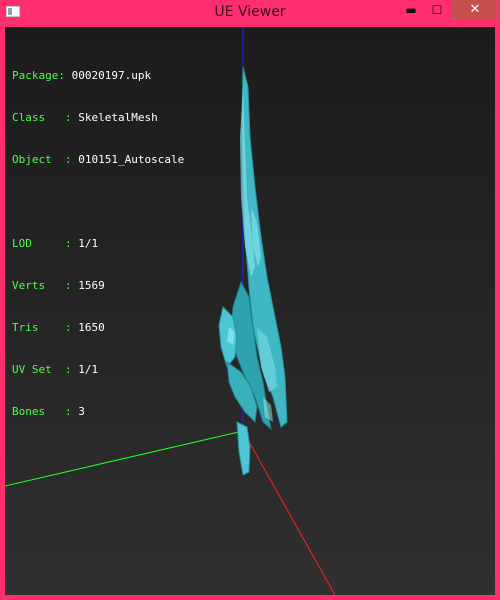 This screenshot has height=600, width=500. I want to click on info-row-tris: Tris : 1650, so click(98, 328).